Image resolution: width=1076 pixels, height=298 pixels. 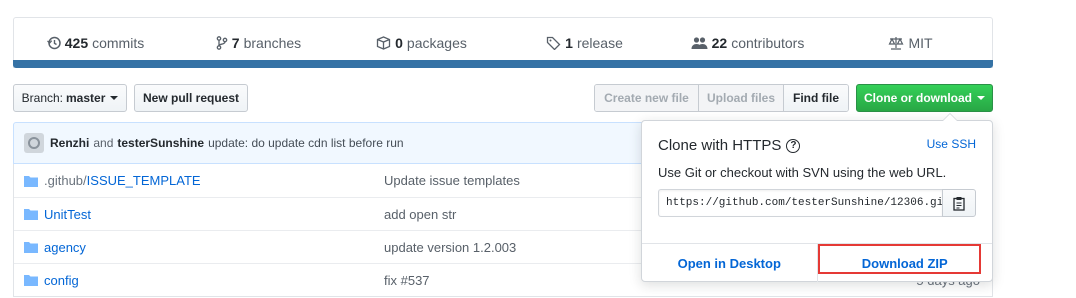 I want to click on branch-select-button: Branch: master, so click(x=70, y=98).